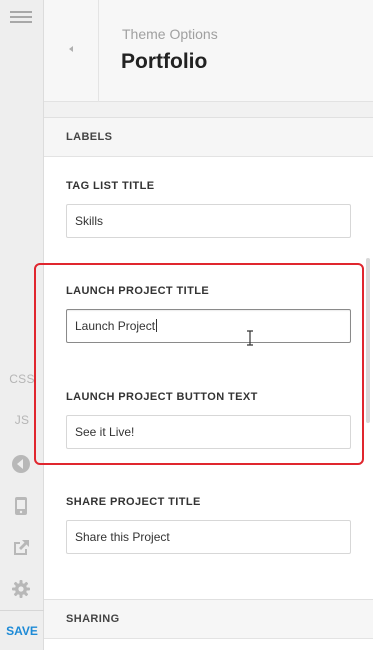 The width and height of the screenshot is (373, 650). Describe the element at coordinates (89, 137) in the screenshot. I see `section-title: LABELS` at that location.